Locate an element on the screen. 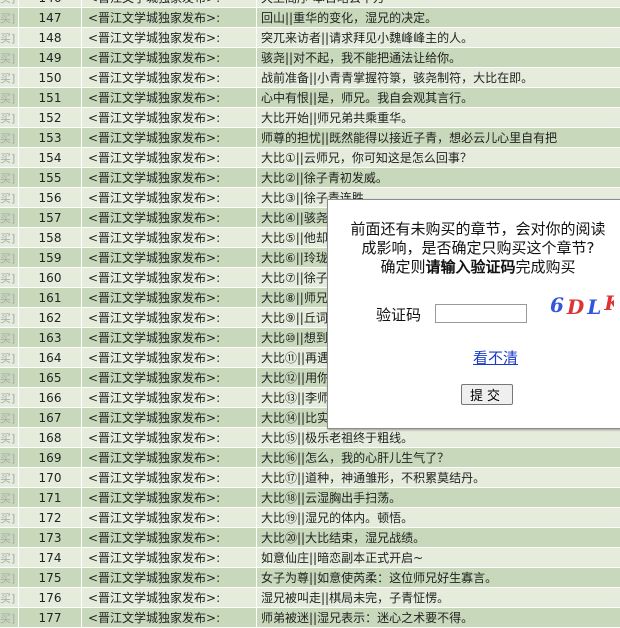  chapter-row: 买] 177 <晋江文学城独家发布>: 师弟被迷||湿兄表示：迷心之术要不得。 is located at coordinates (310, 617).